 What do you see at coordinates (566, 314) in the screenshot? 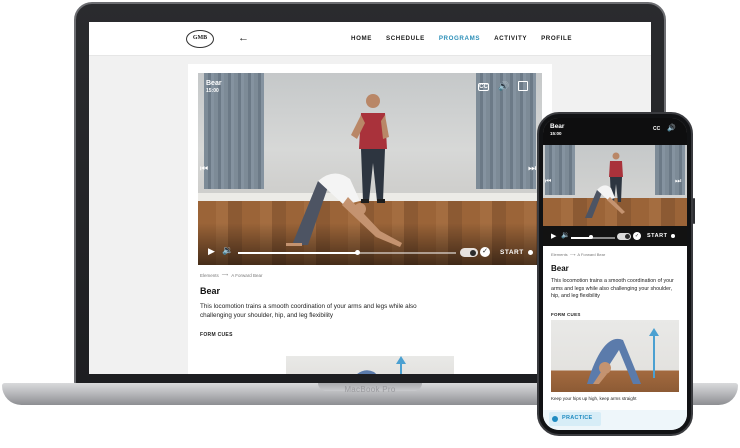
I see `phone-form-cues-label: FORM CUES` at bounding box center [566, 314].